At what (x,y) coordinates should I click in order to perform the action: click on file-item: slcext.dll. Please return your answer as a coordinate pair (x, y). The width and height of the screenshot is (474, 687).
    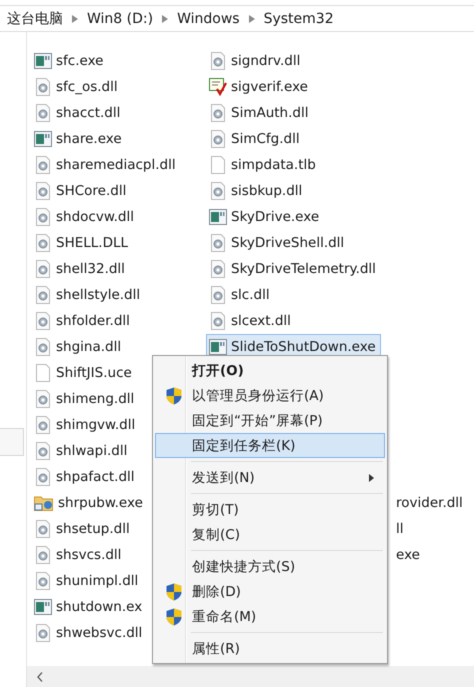
    Looking at the image, I should click on (251, 321).